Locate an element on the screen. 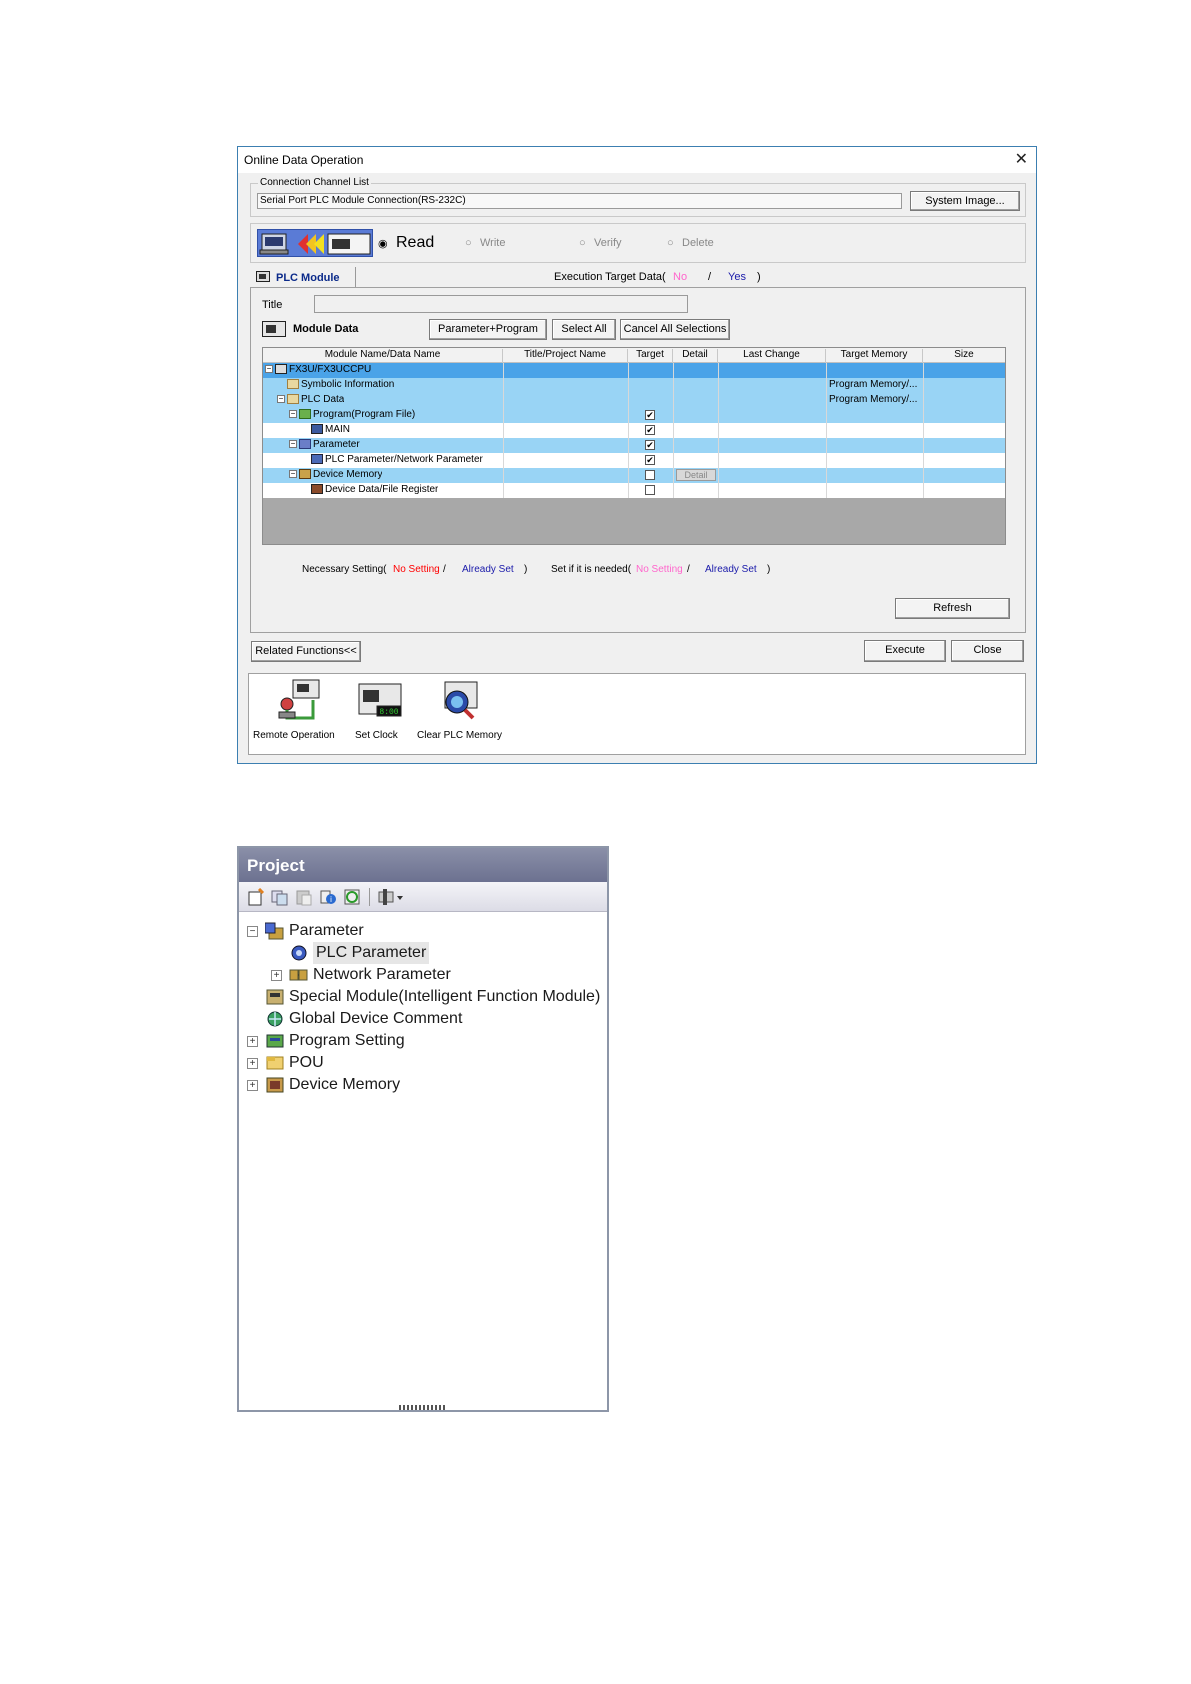 Image resolution: width=1191 pixels, height=1684 pixels. toolbar-separator is located at coordinates (369, 897).